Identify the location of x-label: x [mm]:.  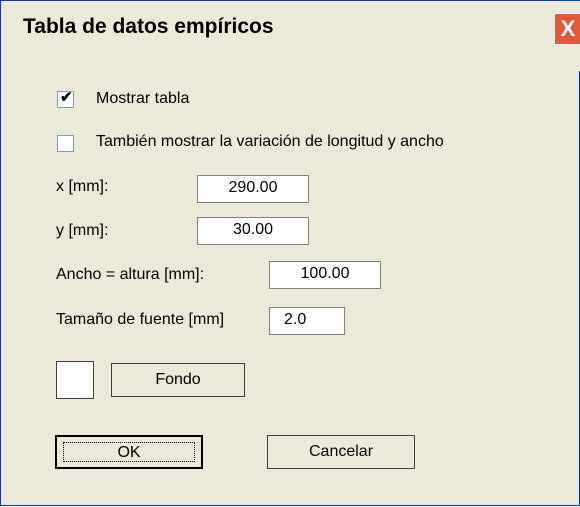
(82, 186).